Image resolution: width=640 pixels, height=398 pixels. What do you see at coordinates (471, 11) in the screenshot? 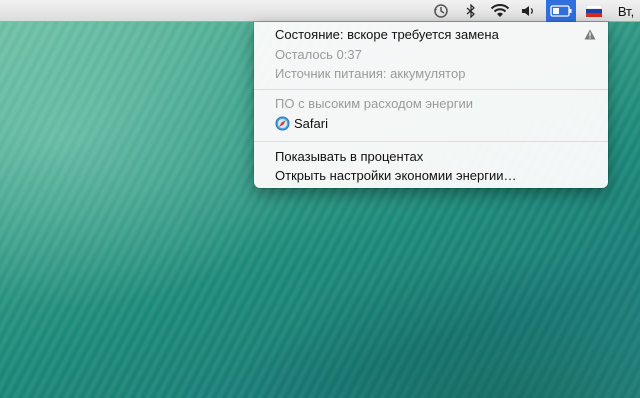
I see `bluetooth-icon` at bounding box center [471, 11].